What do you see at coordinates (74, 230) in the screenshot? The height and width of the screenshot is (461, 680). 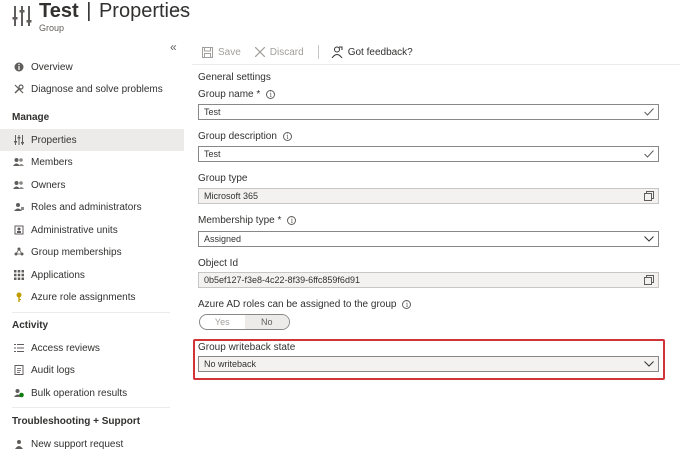 I see `sidebar-item-label: Administrative units` at bounding box center [74, 230].